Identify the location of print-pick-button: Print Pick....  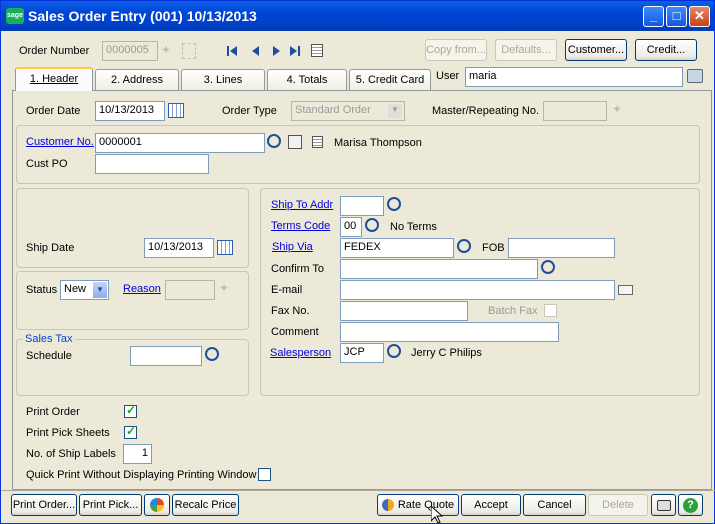
(110, 505).